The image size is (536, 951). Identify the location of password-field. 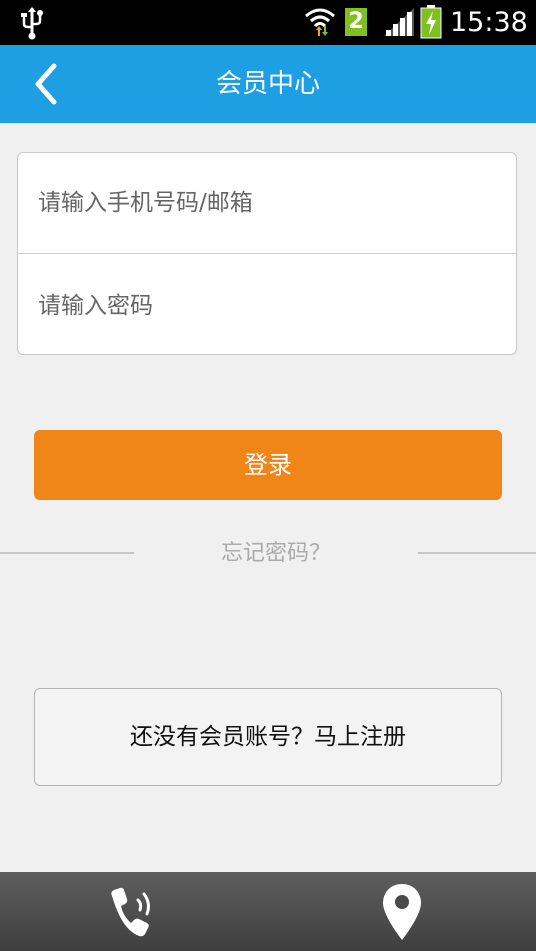
(267, 304).